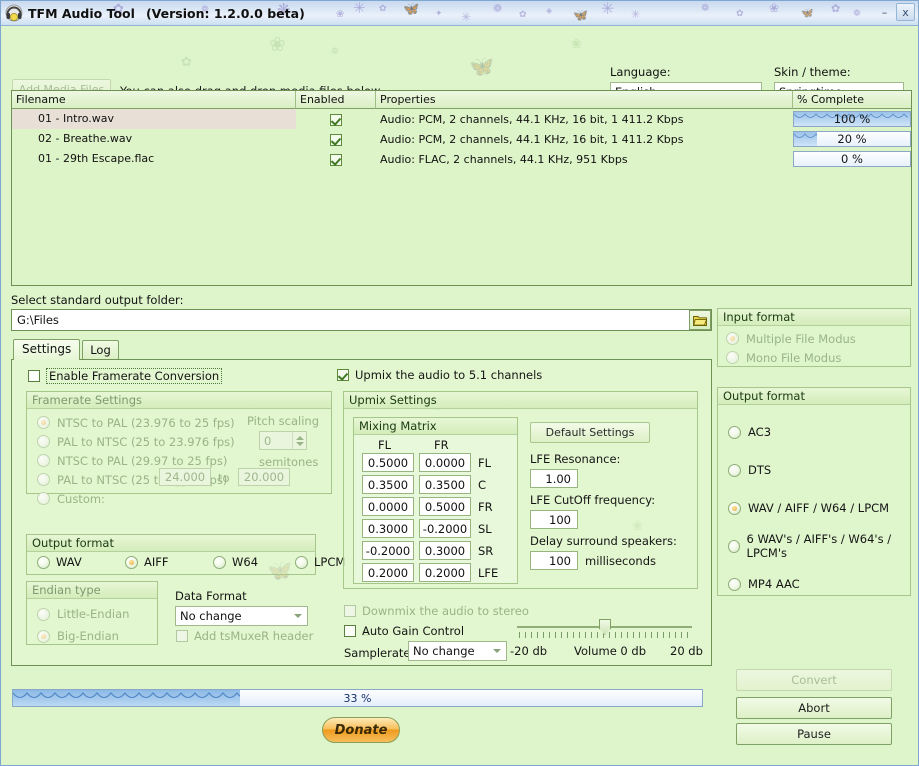 The width and height of the screenshot is (919, 766). Describe the element at coordinates (814, 708) in the screenshot. I see `abort-button: Abort` at that location.